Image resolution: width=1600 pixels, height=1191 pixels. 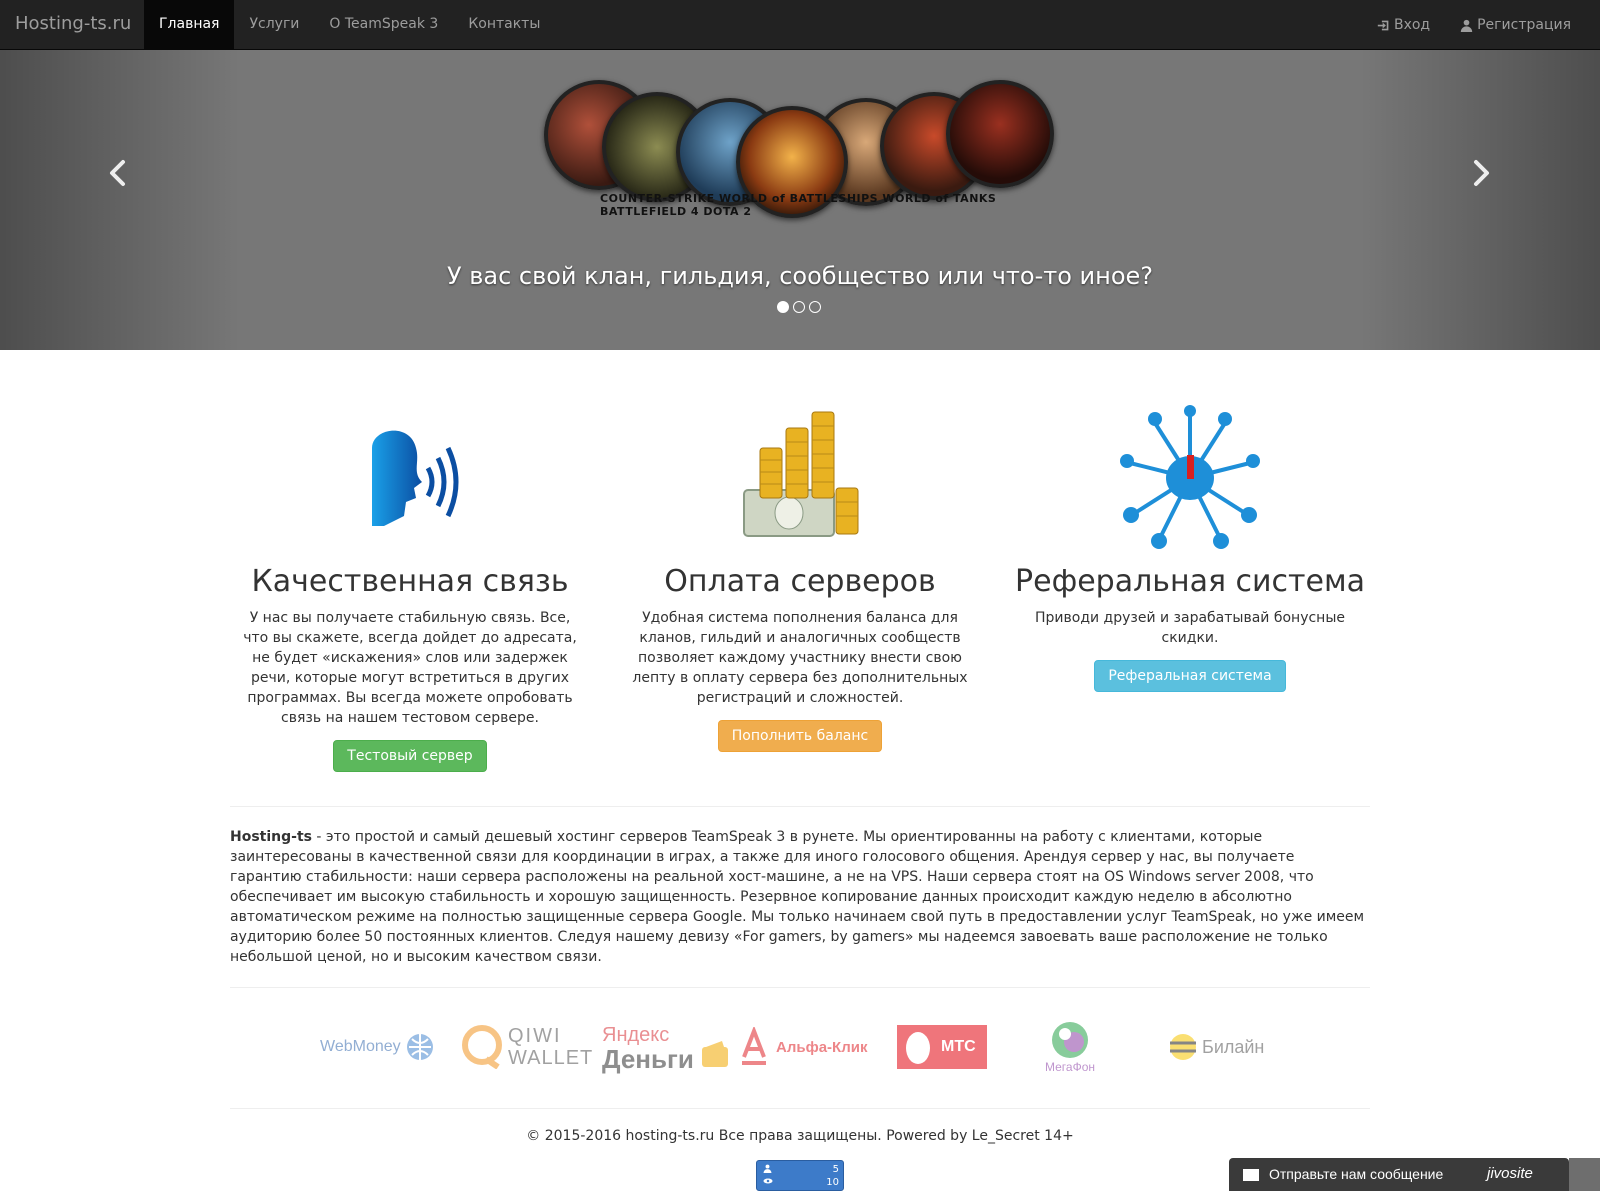 I want to click on nav-item-services: Услуги, so click(x=274, y=25).